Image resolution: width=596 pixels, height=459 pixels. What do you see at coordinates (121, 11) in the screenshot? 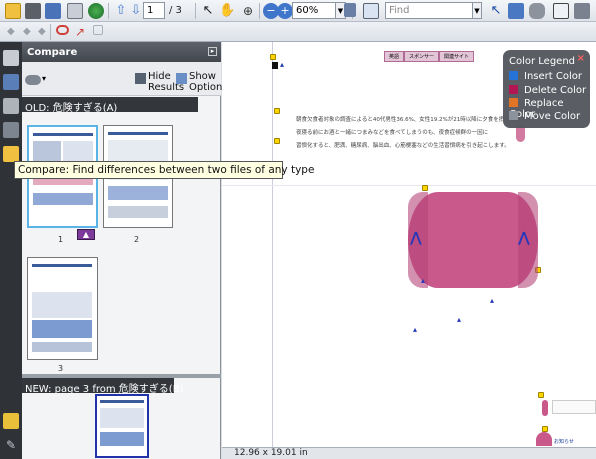
I see `previous-page-icon: ⇧` at bounding box center [121, 11].